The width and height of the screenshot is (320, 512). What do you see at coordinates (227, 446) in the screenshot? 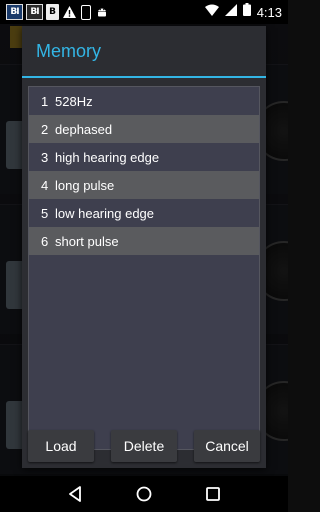
I see `cancel-button: Cancel` at bounding box center [227, 446].